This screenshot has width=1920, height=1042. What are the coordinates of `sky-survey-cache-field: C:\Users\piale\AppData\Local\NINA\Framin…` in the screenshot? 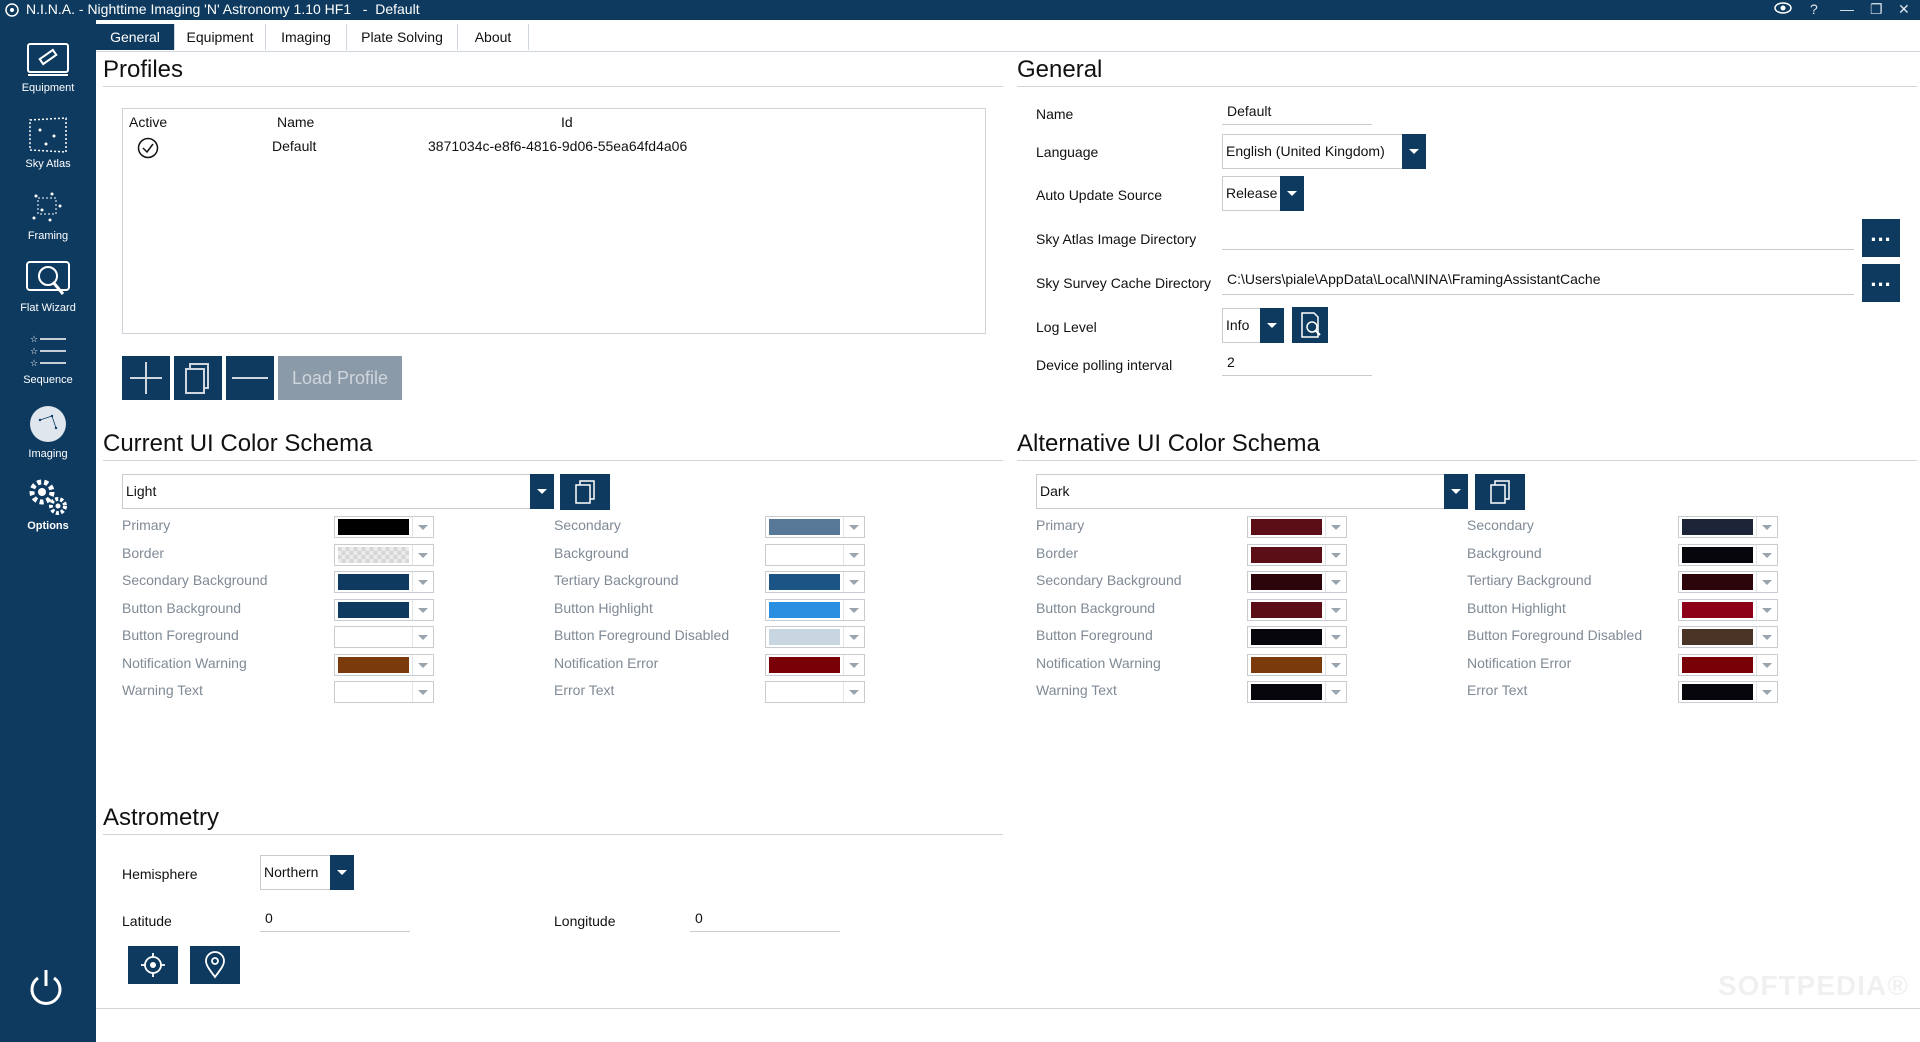 It's located at (1538, 283).